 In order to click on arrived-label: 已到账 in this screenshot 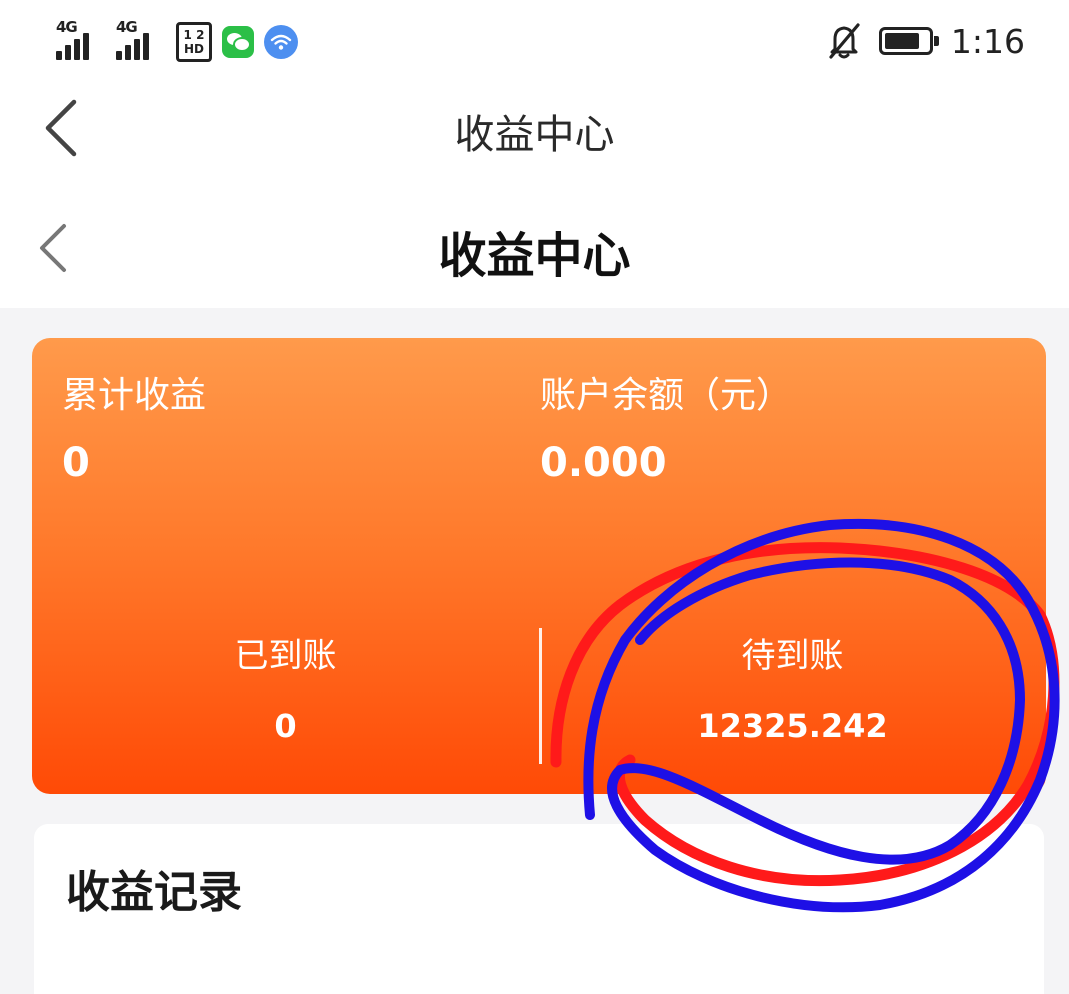, I will do `click(285, 656)`.